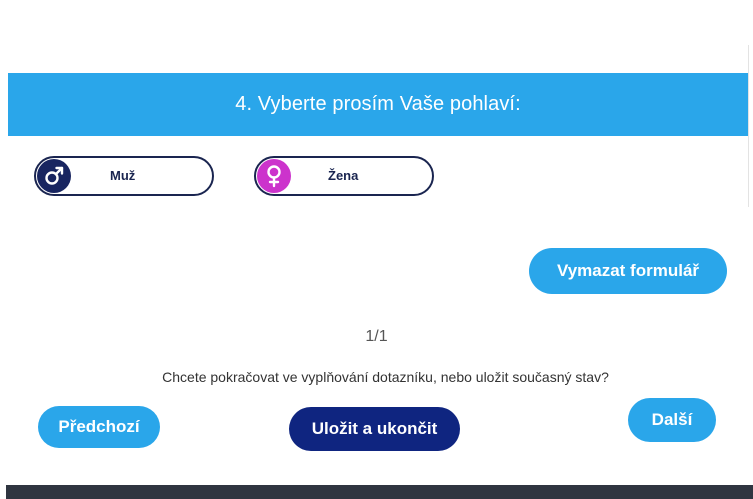 The height and width of the screenshot is (499, 753). What do you see at coordinates (628, 271) in the screenshot?
I see `clear-form-button: Vymazat formulář` at bounding box center [628, 271].